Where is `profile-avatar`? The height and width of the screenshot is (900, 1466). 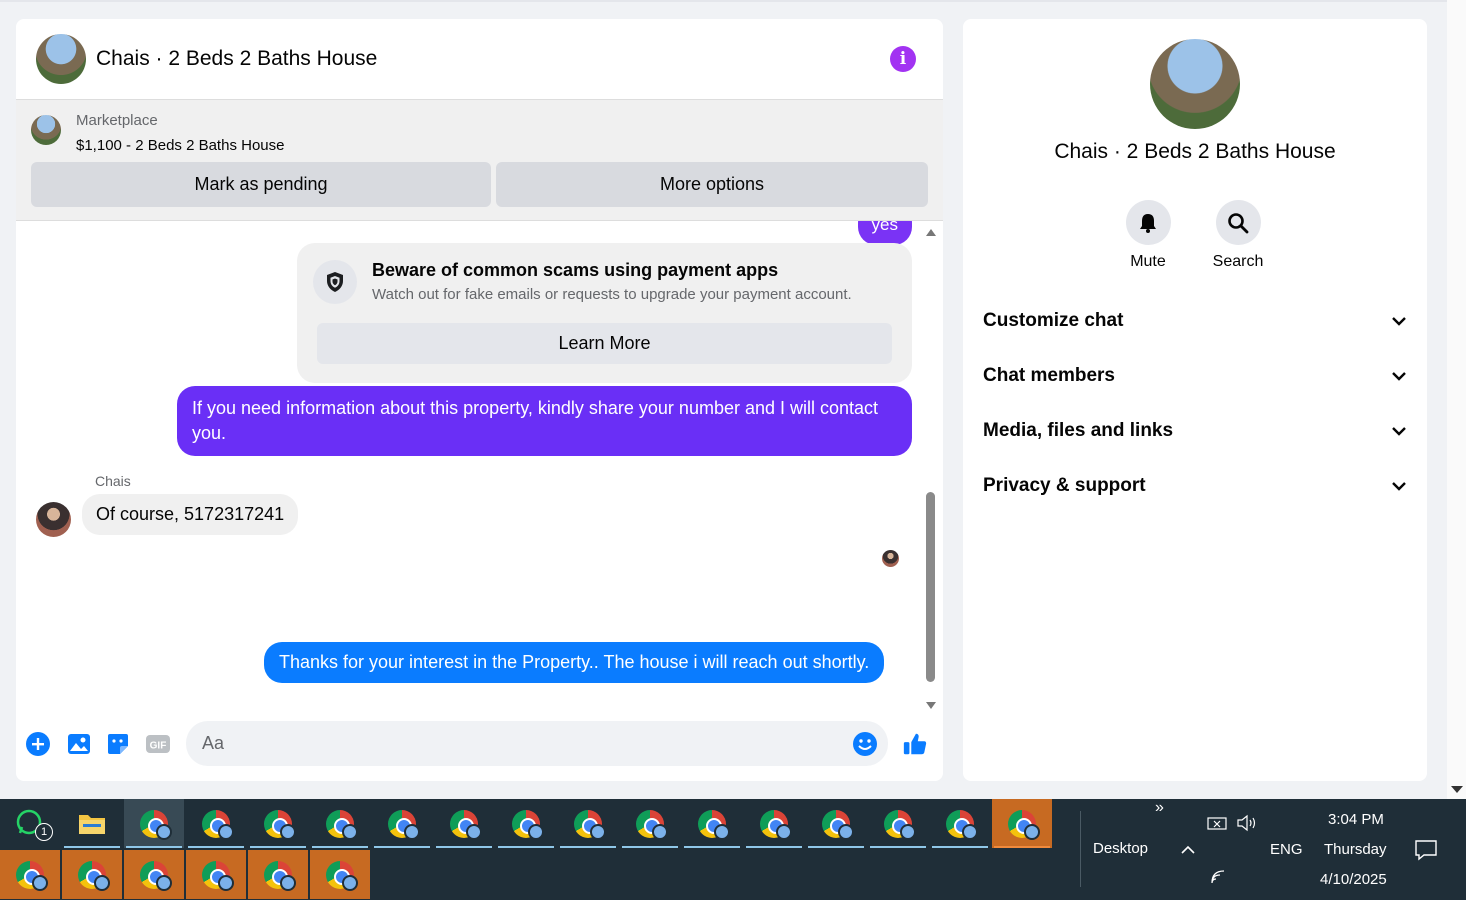
profile-avatar is located at coordinates (1195, 84).